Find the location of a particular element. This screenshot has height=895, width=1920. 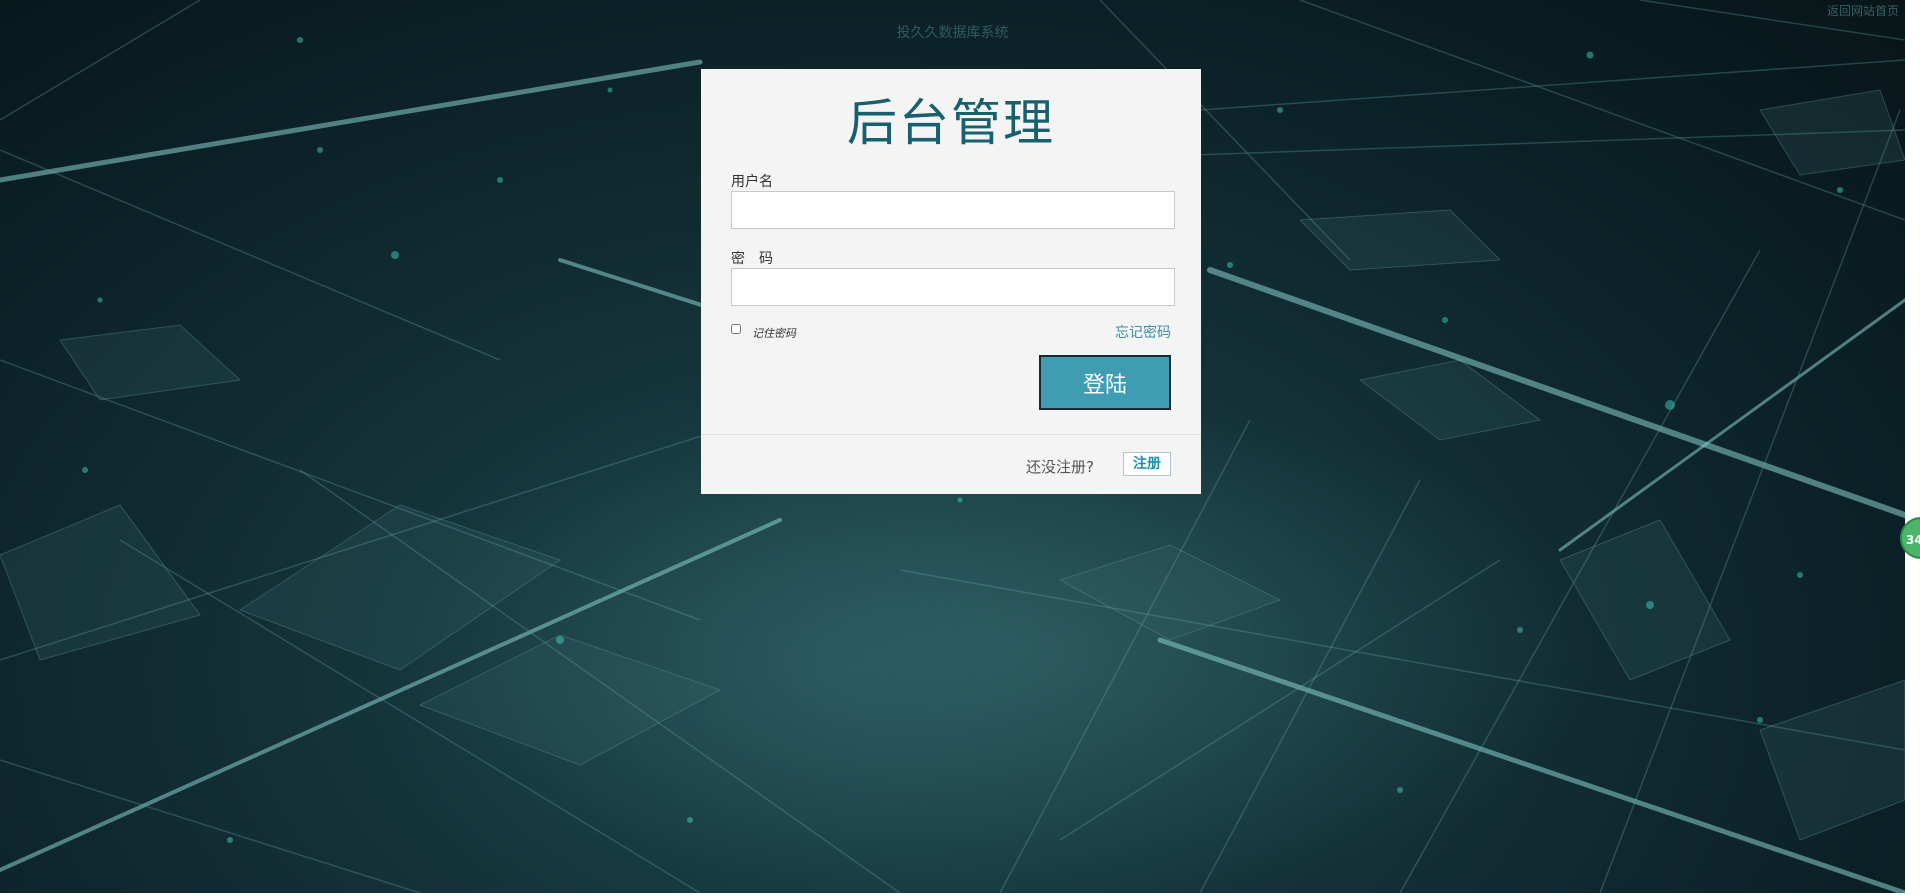

remember-password-checkbox is located at coordinates (736, 329).